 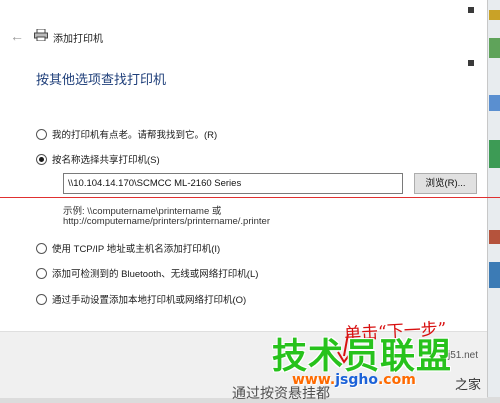 I want to click on option-tcpip: 使用 TCP/IP 地址或主机名添加打印机(I), so click(x=128, y=248).